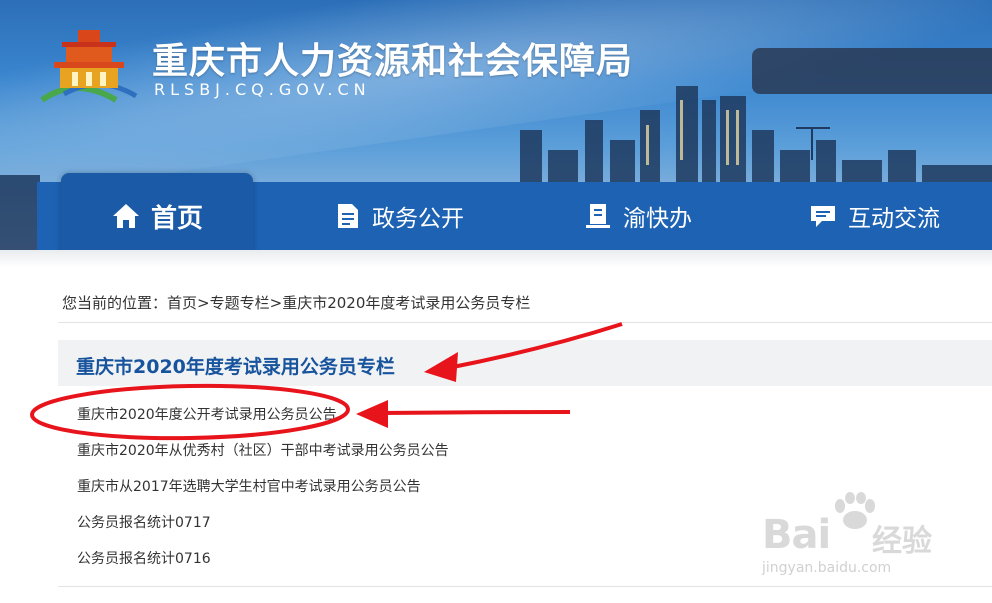 This screenshot has width=992, height=603. I want to click on nav-gov-label: 政务公开, so click(418, 219).